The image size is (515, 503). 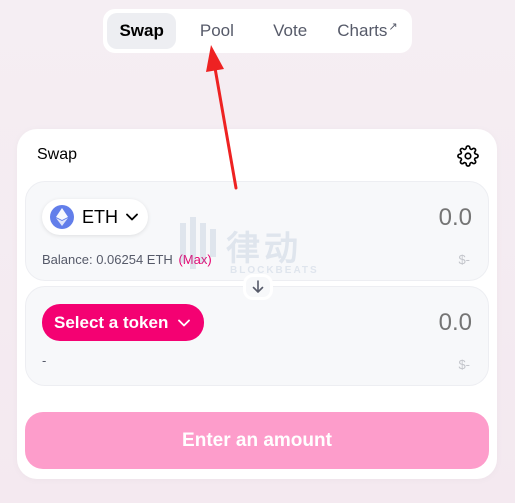 I want to click on output-amount-field, so click(x=412, y=323).